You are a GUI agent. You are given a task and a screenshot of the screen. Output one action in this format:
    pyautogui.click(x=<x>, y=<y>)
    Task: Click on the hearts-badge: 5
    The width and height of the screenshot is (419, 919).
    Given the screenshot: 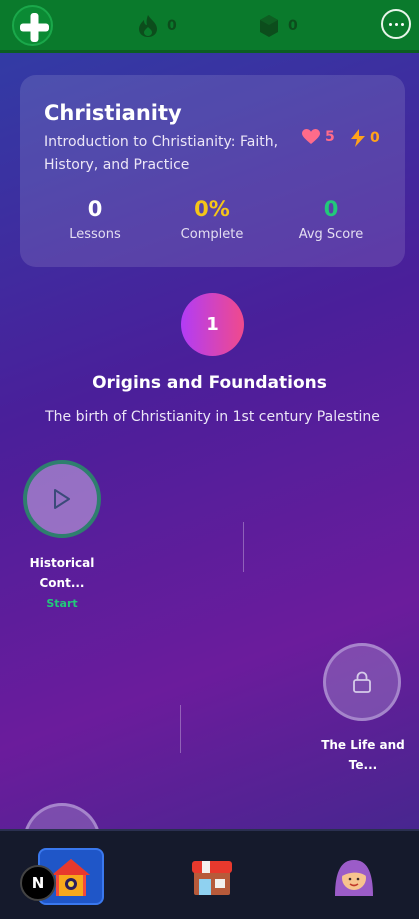 What is the action you would take?
    pyautogui.click(x=318, y=137)
    